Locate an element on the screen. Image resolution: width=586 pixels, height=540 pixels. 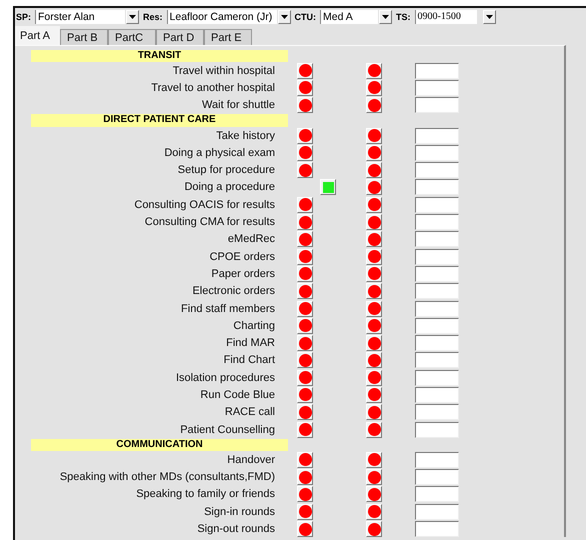
activity-label: Charting is located at coordinates (253, 326).